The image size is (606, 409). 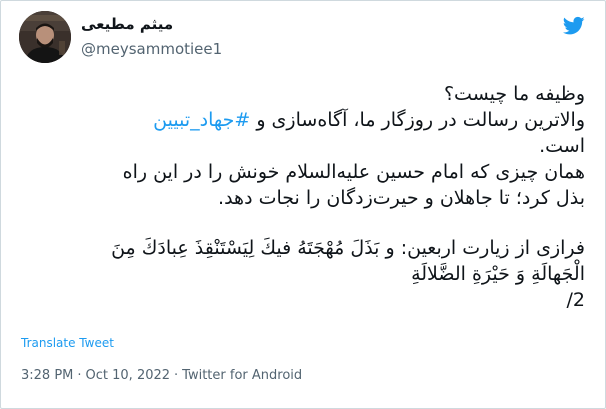 I want to click on translate-tweet-link: Translate Tweet, so click(x=67, y=343).